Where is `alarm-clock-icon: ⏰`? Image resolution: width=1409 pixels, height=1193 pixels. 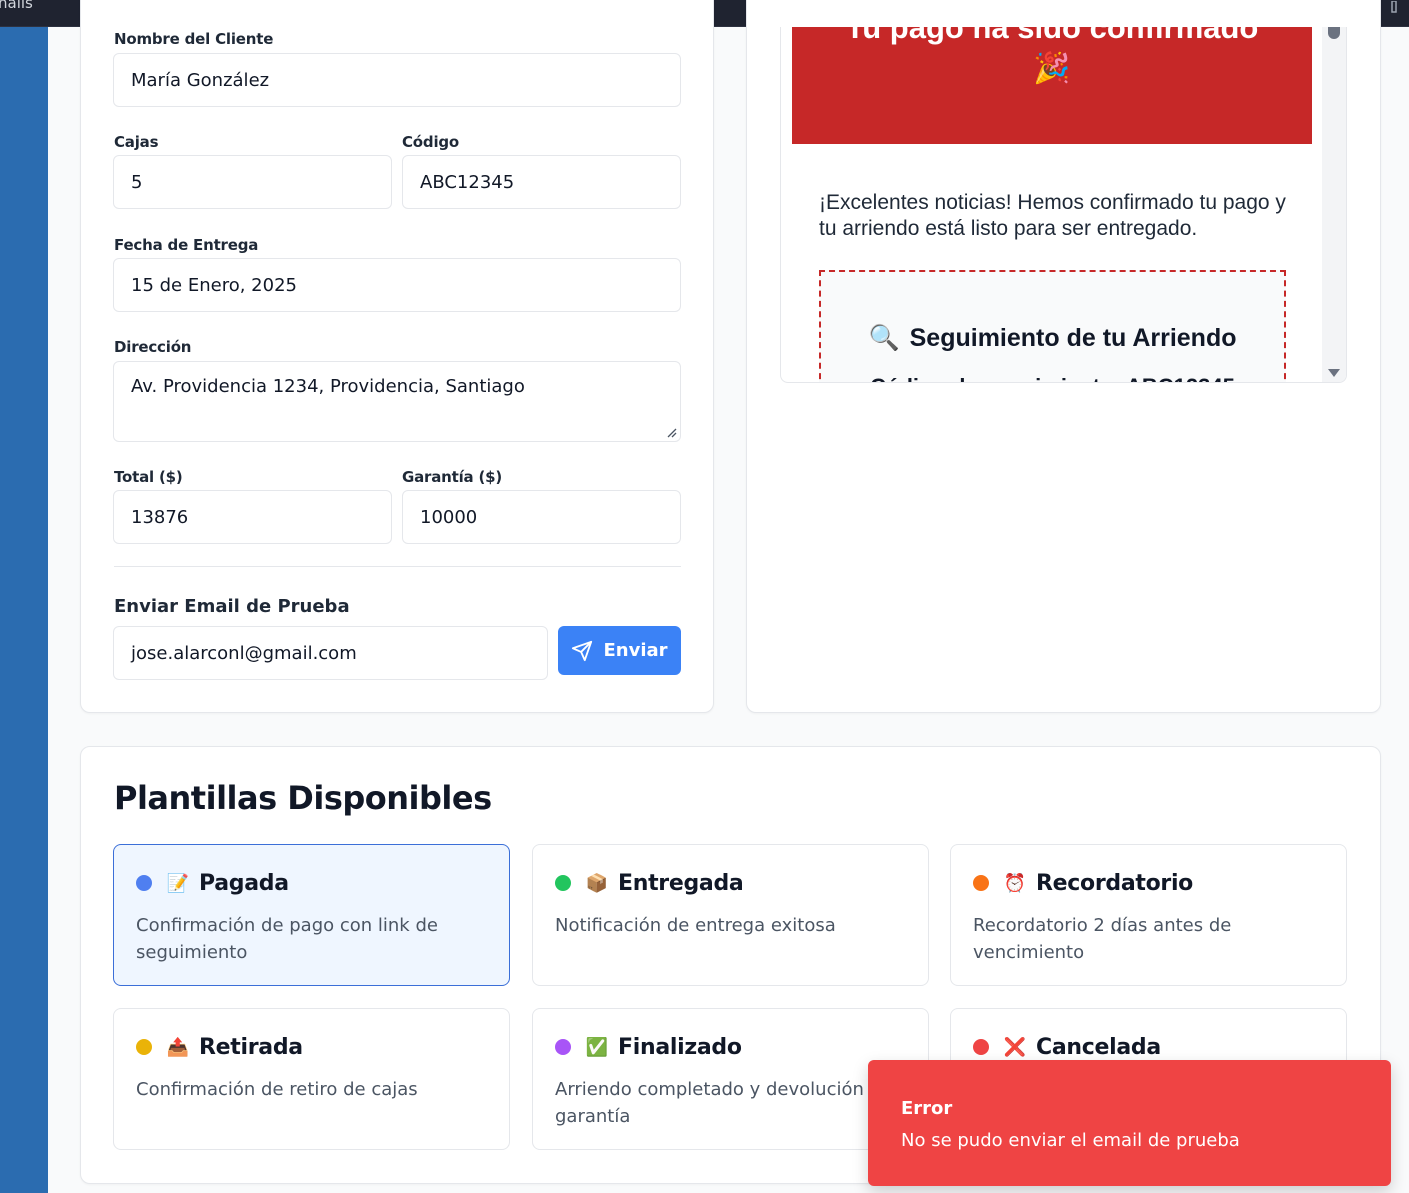
alarm-clock-icon: ⏰ is located at coordinates (1015, 883).